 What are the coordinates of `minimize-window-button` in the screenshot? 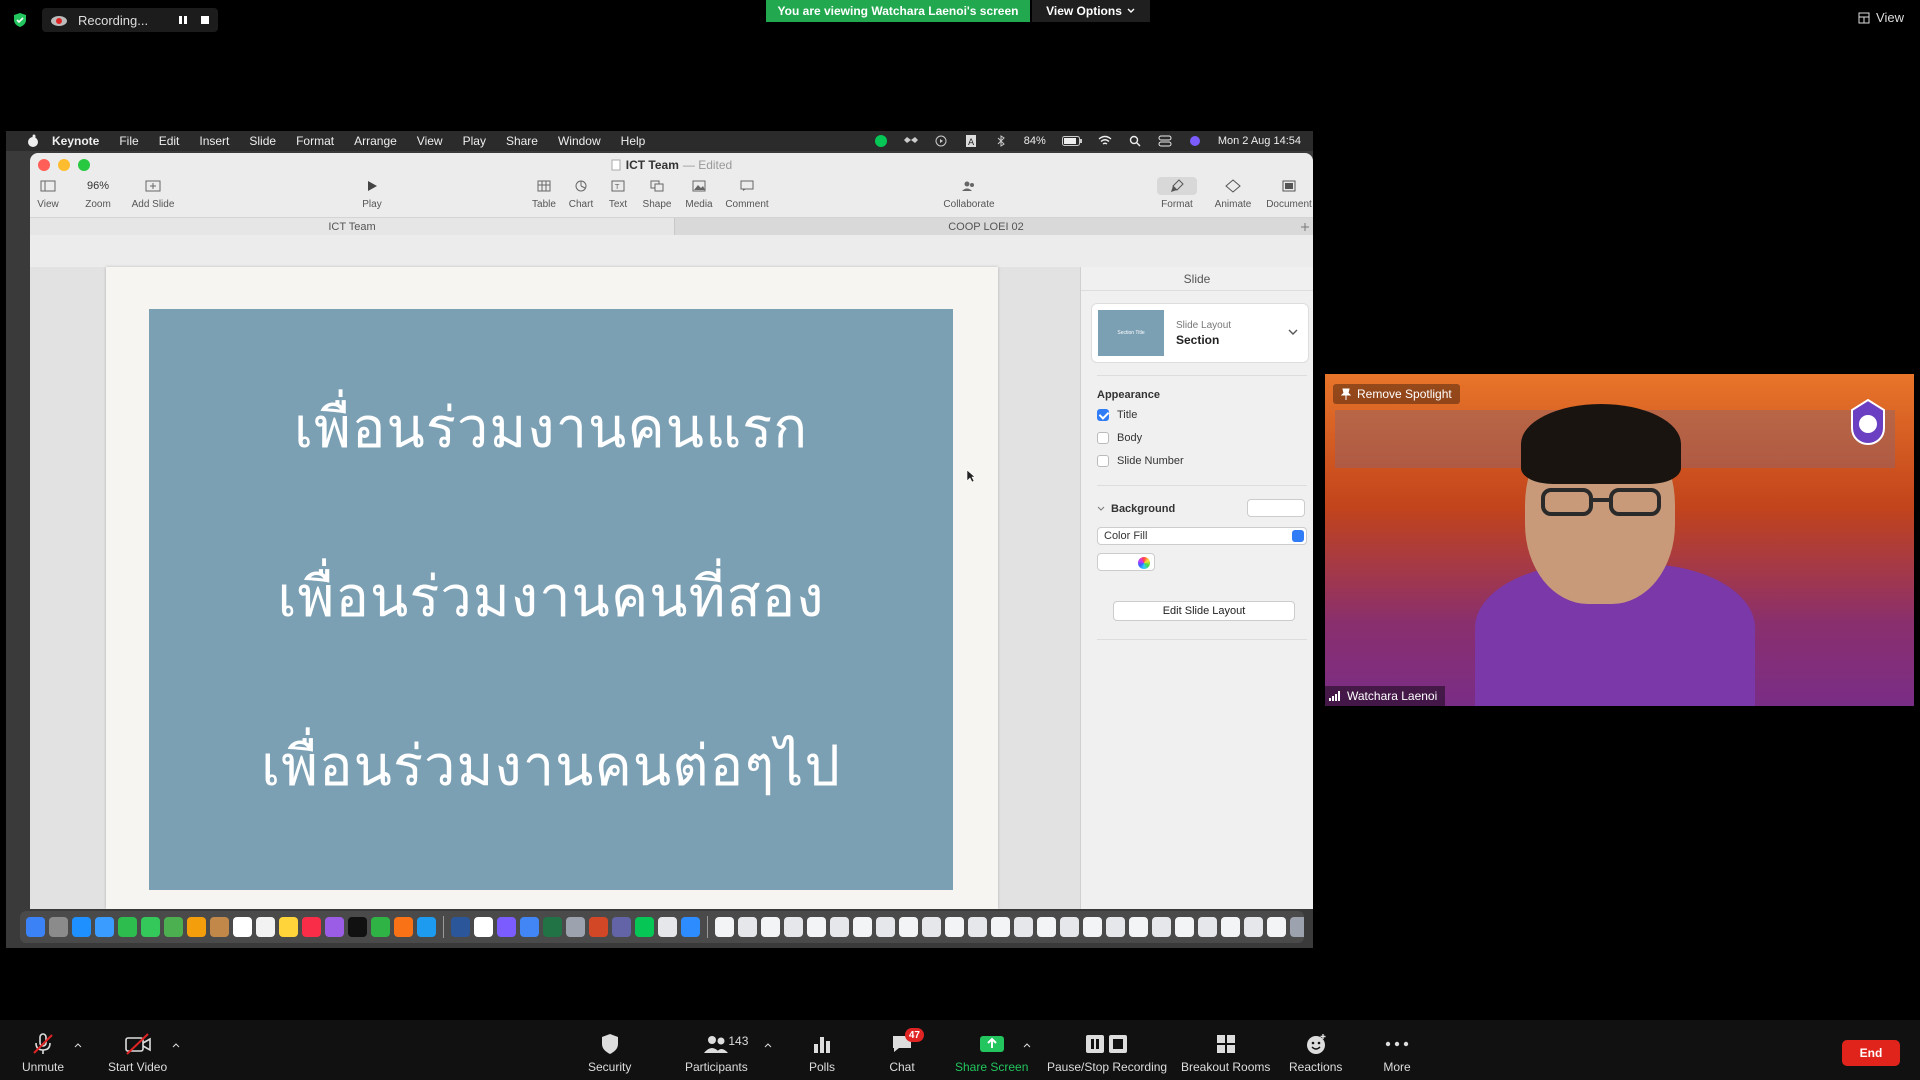 It's located at (64, 165).